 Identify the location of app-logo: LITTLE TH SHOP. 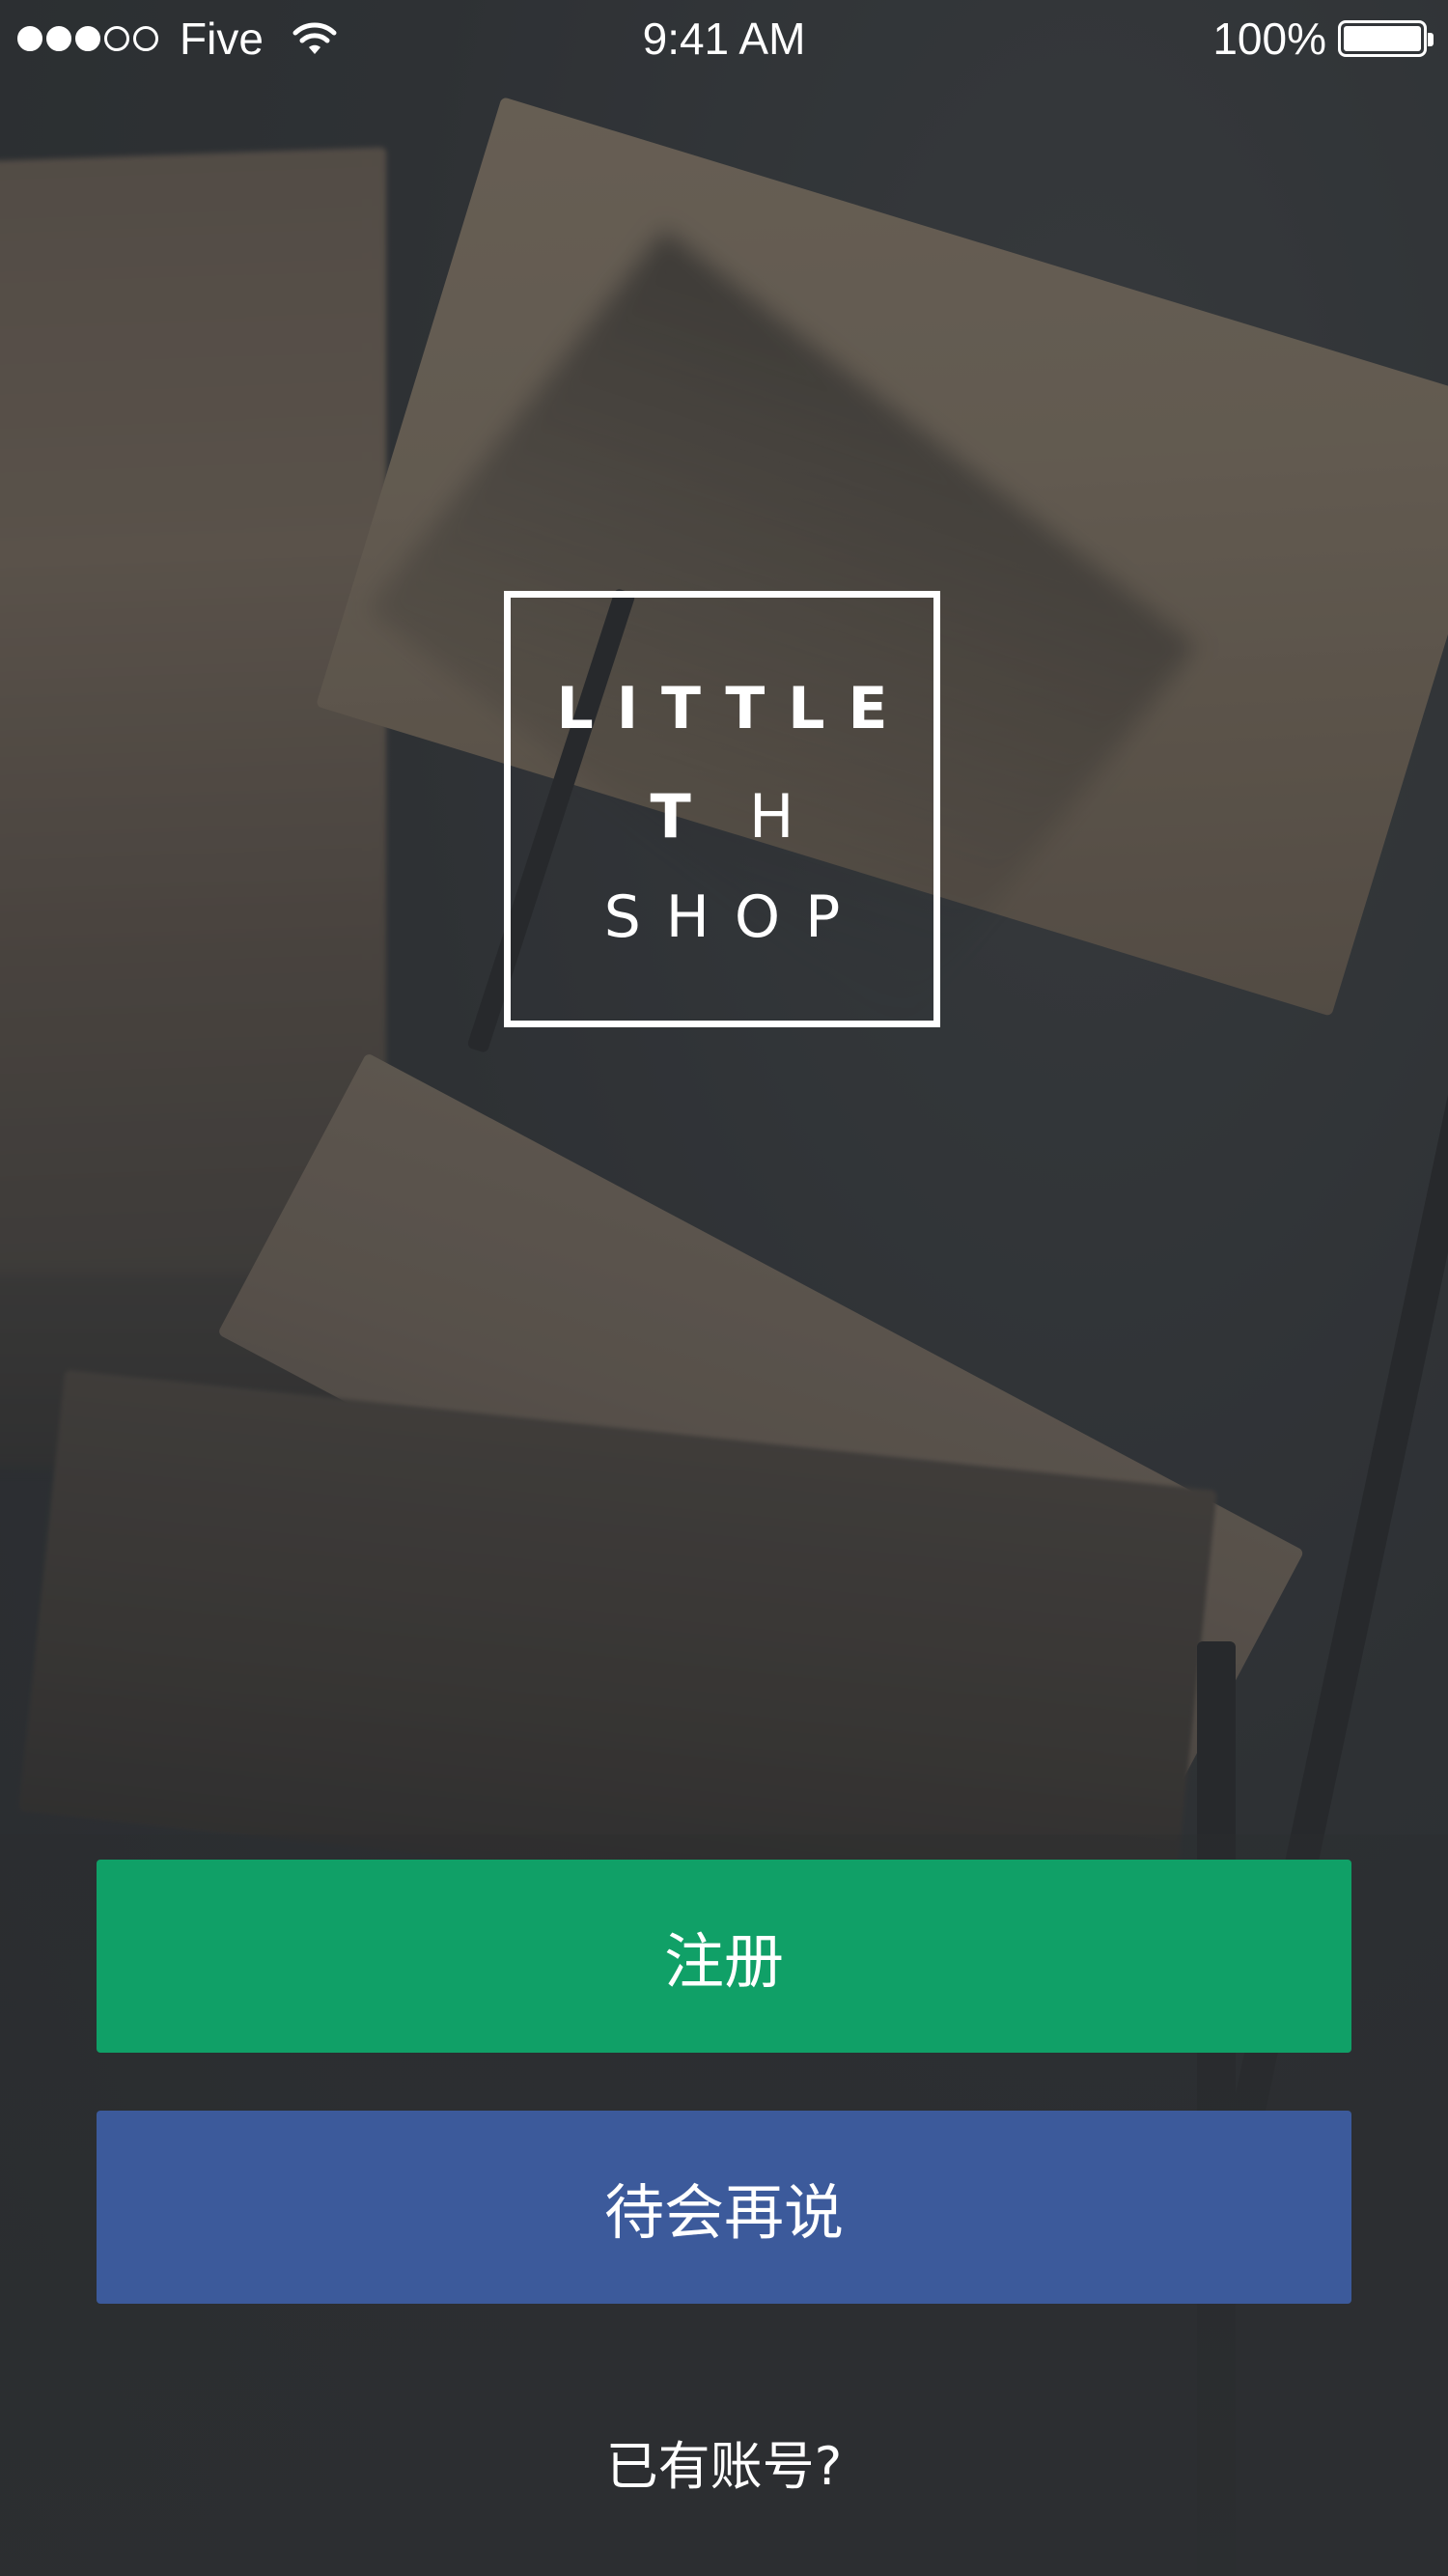
(722, 809).